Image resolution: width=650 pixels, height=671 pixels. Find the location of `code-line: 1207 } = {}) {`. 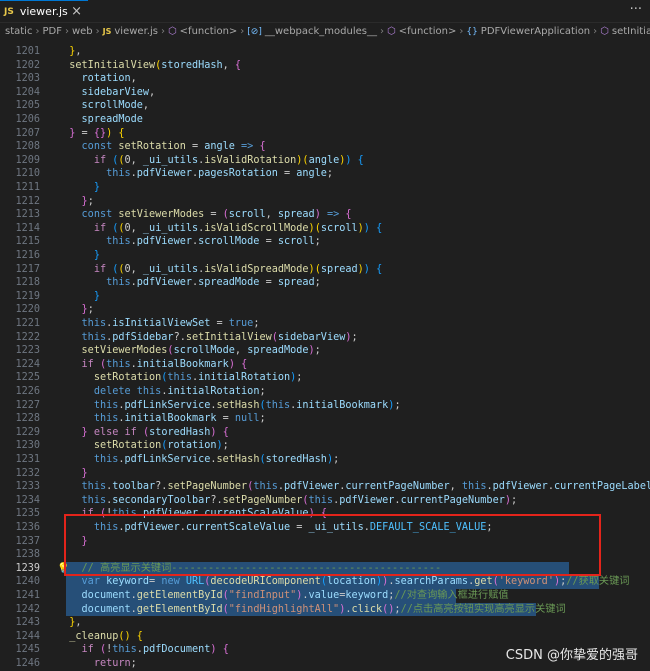

code-line: 1207 } = {}) { is located at coordinates (325, 134).